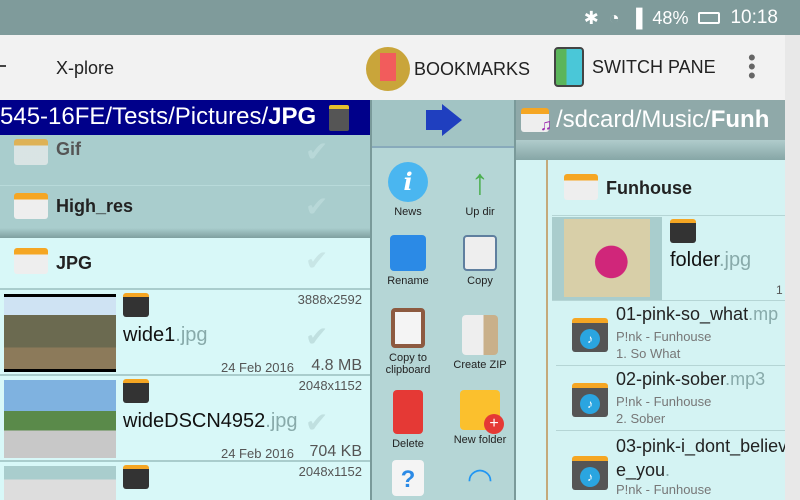  What do you see at coordinates (547, 330) in the screenshot?
I see `tree-line` at bounding box center [547, 330].